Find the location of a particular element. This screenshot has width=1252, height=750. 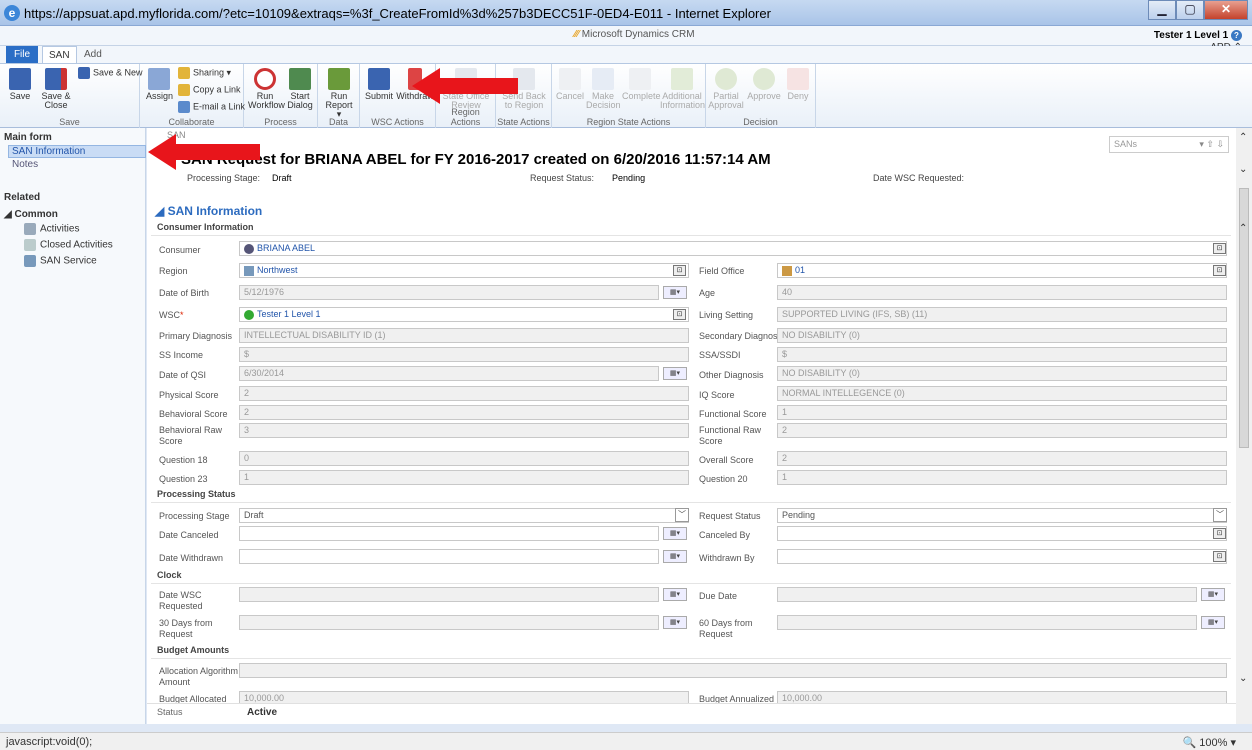

collapse-up-icon: ⌃ is located at coordinates (1243, 228).